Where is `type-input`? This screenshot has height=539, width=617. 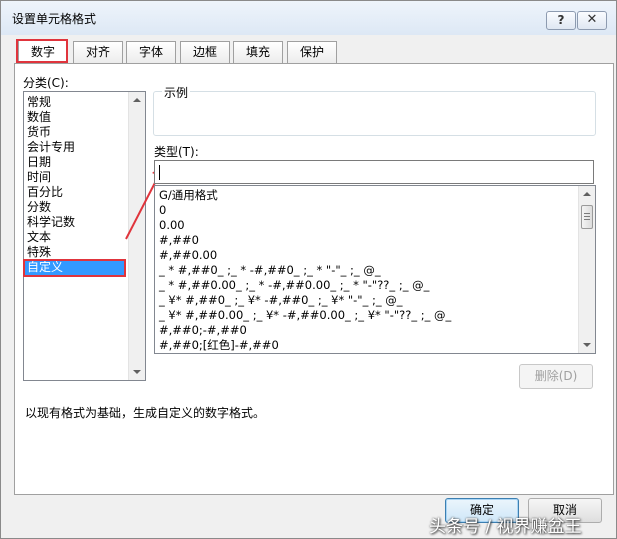 type-input is located at coordinates (374, 172).